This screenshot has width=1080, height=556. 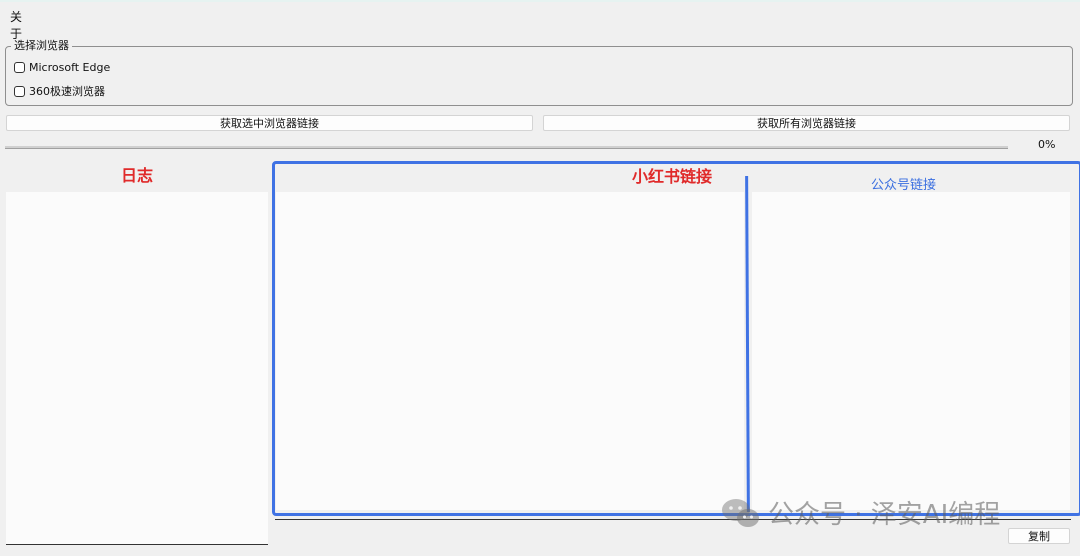 I want to click on get-all-links-button: 获取所有浏览器链接, so click(x=806, y=123).